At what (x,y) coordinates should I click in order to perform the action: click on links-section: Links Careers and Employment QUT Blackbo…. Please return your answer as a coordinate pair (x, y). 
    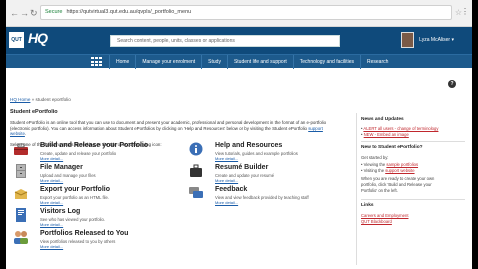
    Looking at the image, I should click on (413, 213).